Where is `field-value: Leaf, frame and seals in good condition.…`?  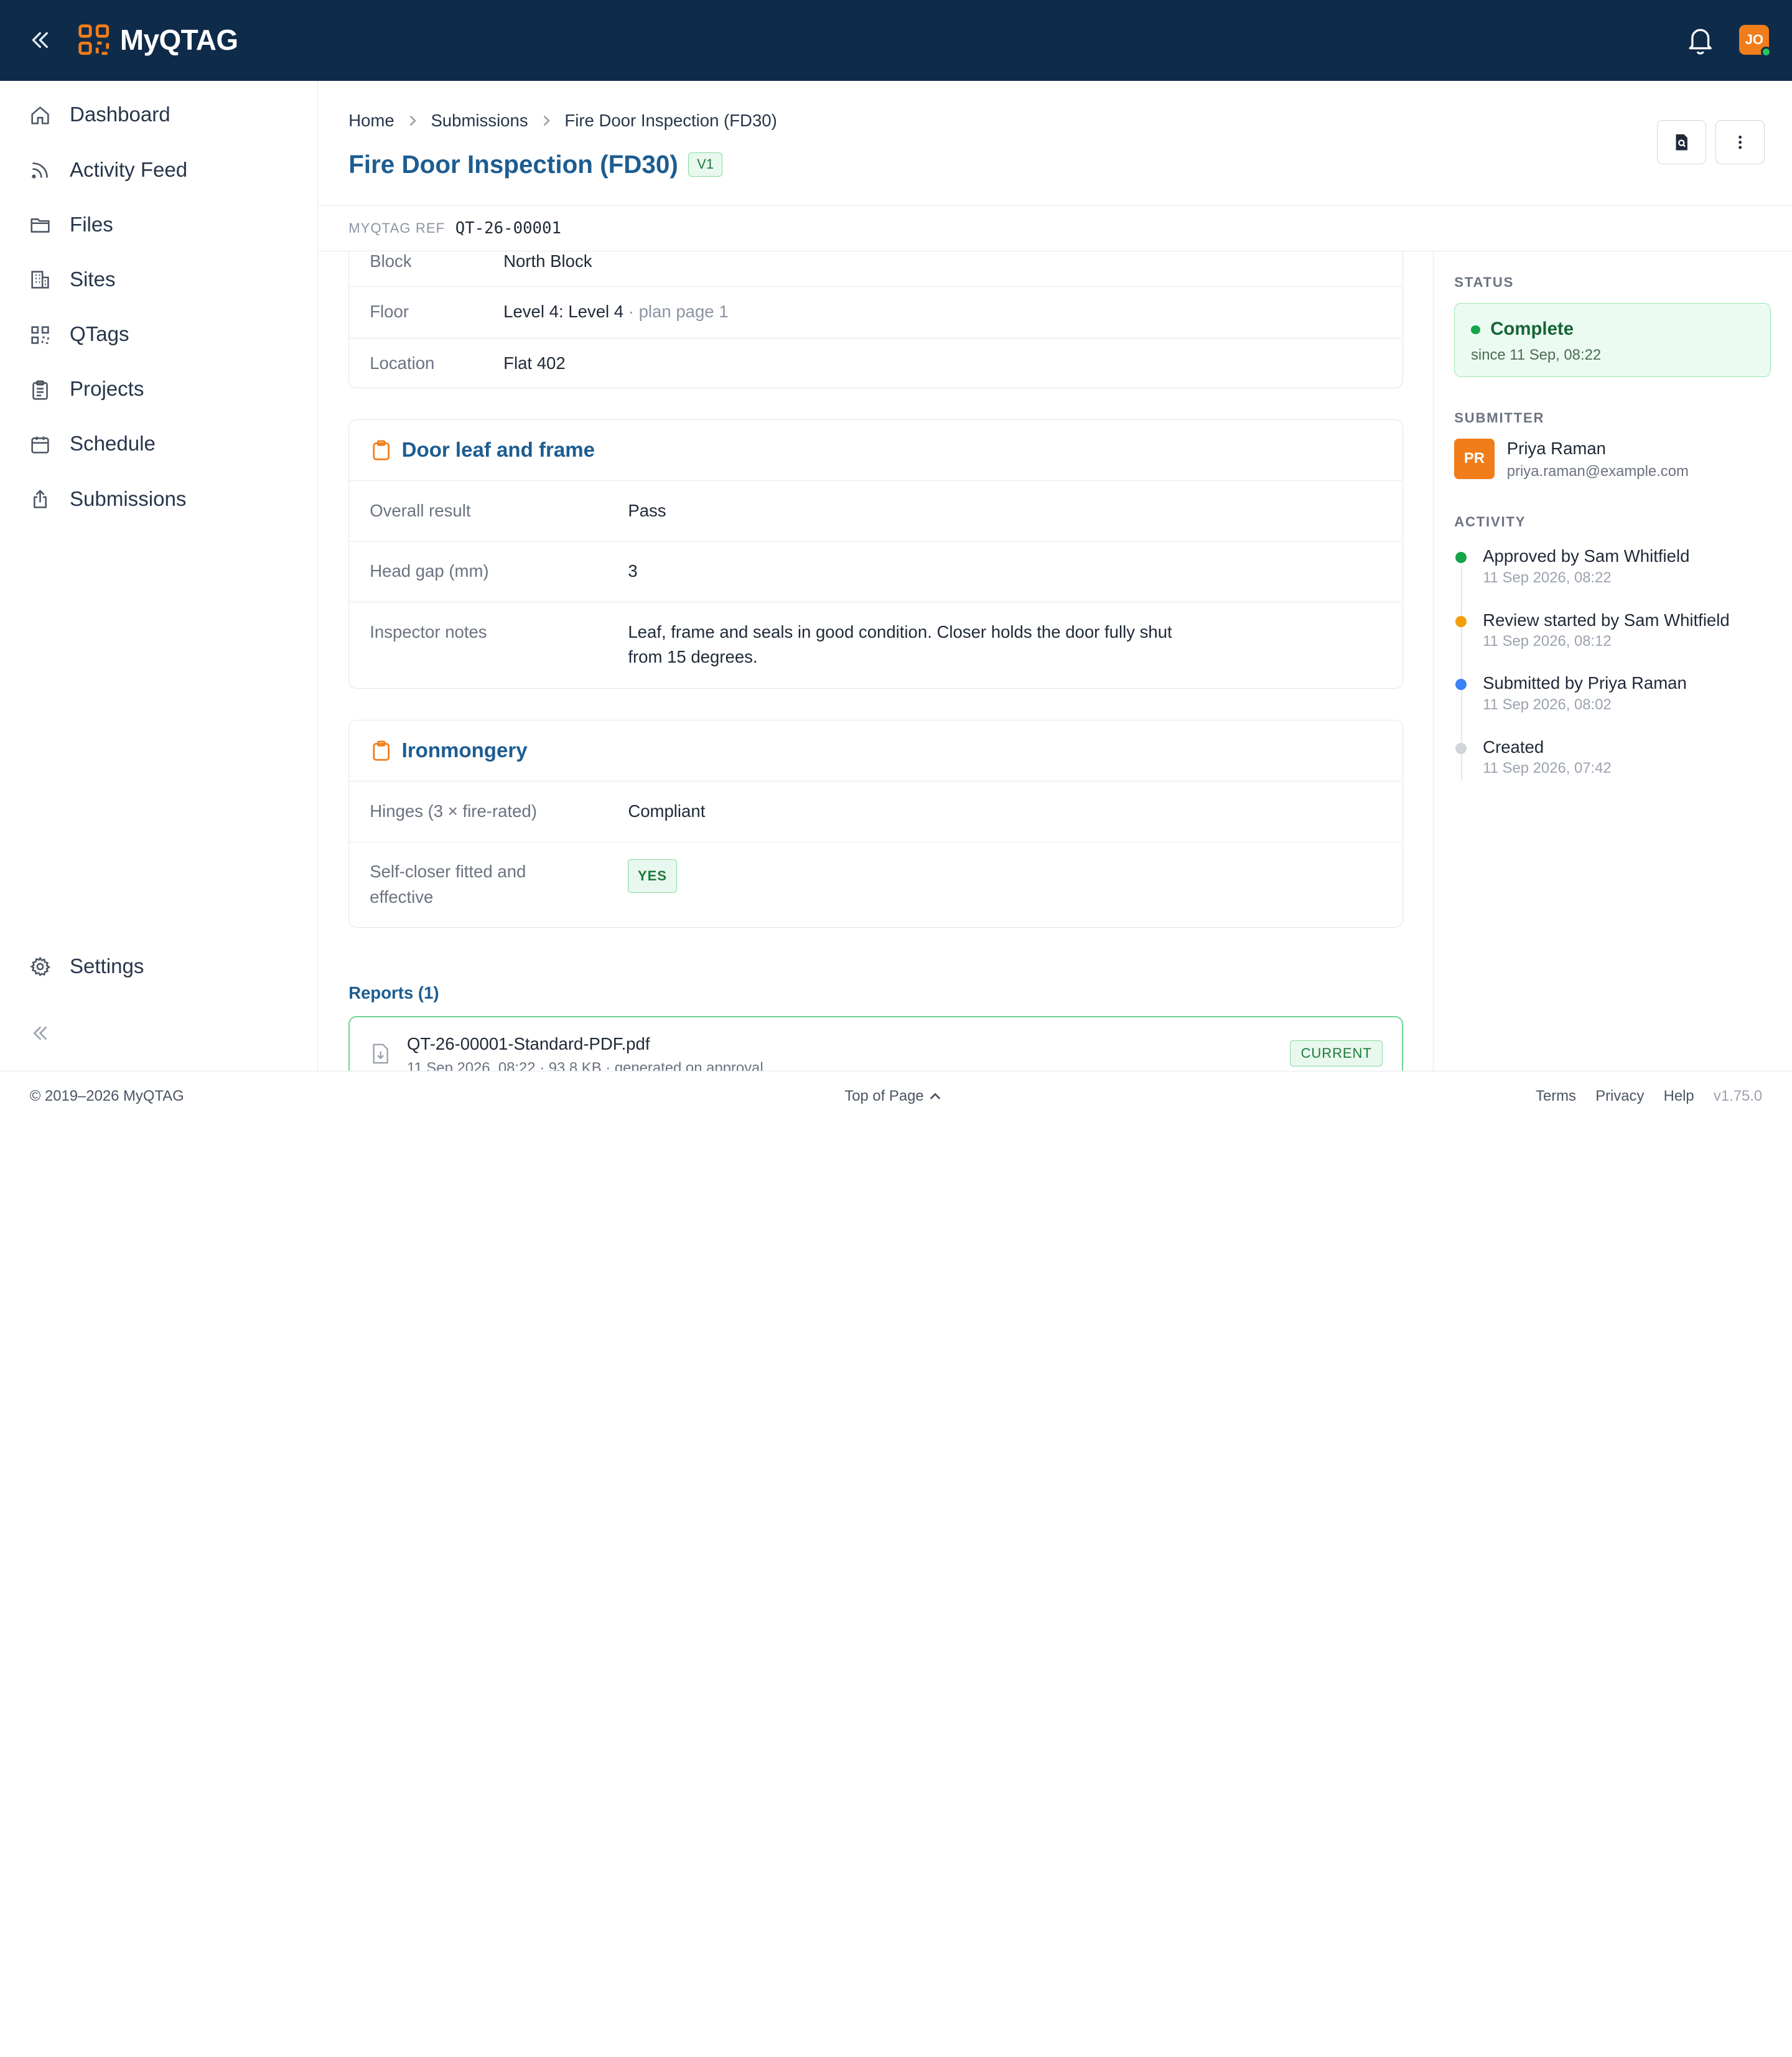 field-value: Leaf, frame and seals in good condition.… is located at coordinates (900, 631).